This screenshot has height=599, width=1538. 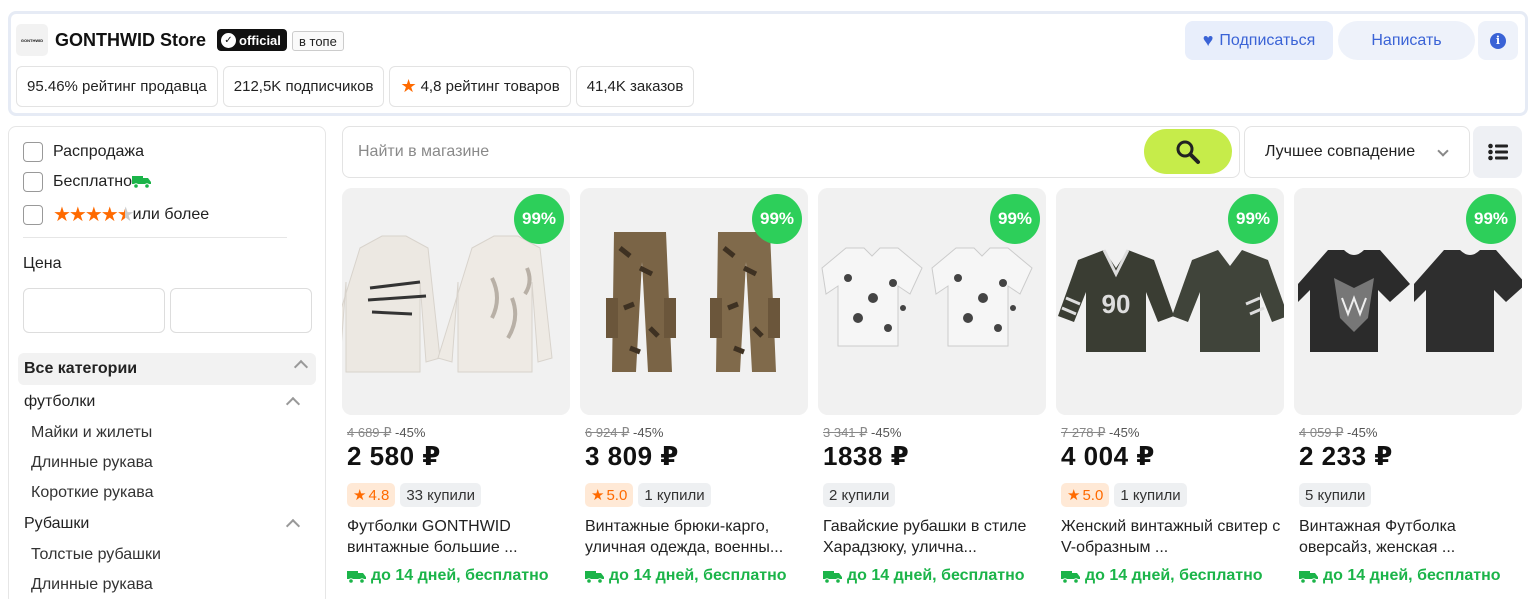 What do you see at coordinates (480, 86) in the screenshot?
I see `product-rating-stat: ★ 4,8 рейтинг товаров` at bounding box center [480, 86].